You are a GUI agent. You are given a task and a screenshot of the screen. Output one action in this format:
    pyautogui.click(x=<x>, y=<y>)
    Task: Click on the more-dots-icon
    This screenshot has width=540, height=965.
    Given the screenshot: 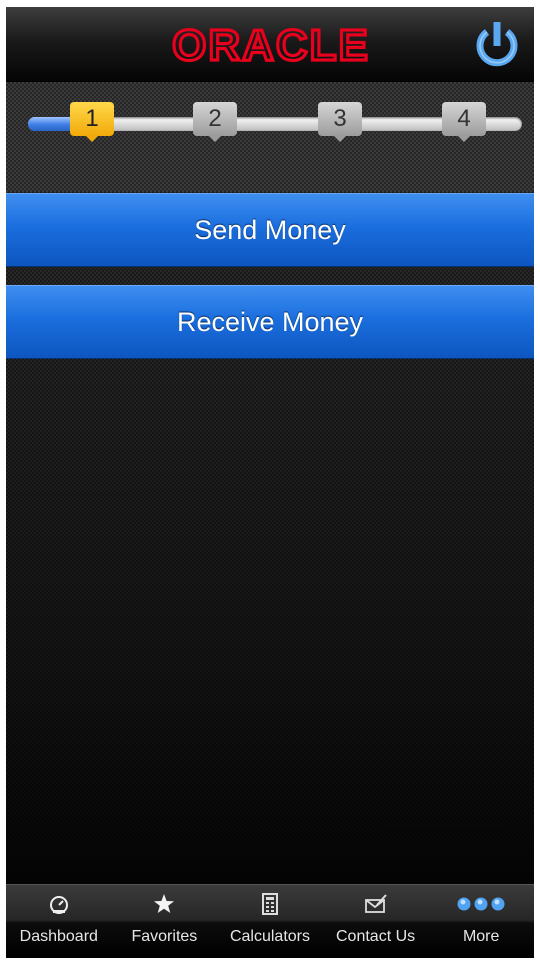 What is the action you would take?
    pyautogui.click(x=481, y=904)
    